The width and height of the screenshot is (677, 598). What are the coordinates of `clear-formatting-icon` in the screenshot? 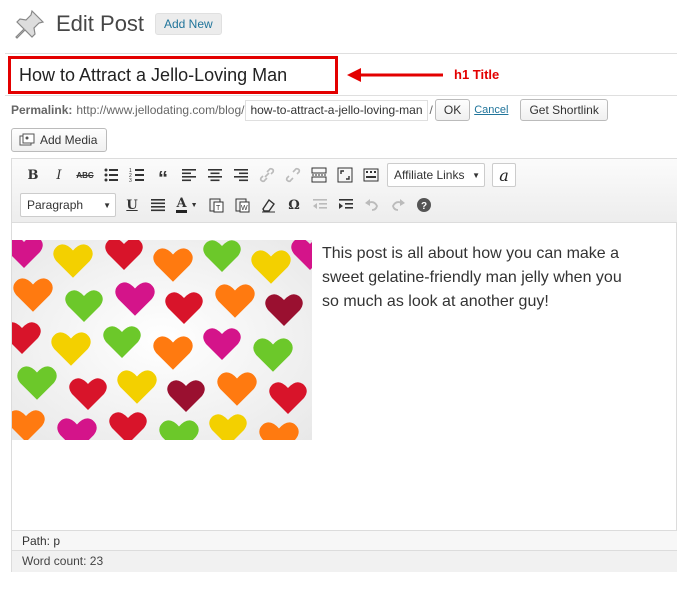 It's located at (268, 205).